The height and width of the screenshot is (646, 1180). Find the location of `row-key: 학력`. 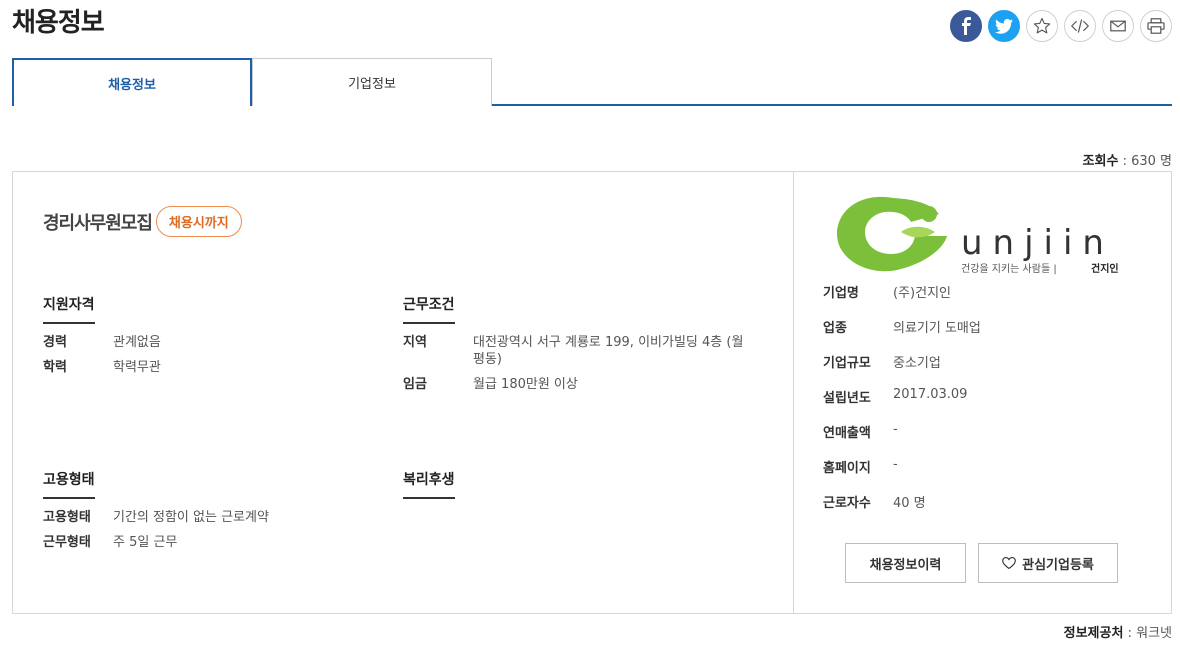

row-key: 학력 is located at coordinates (55, 367).